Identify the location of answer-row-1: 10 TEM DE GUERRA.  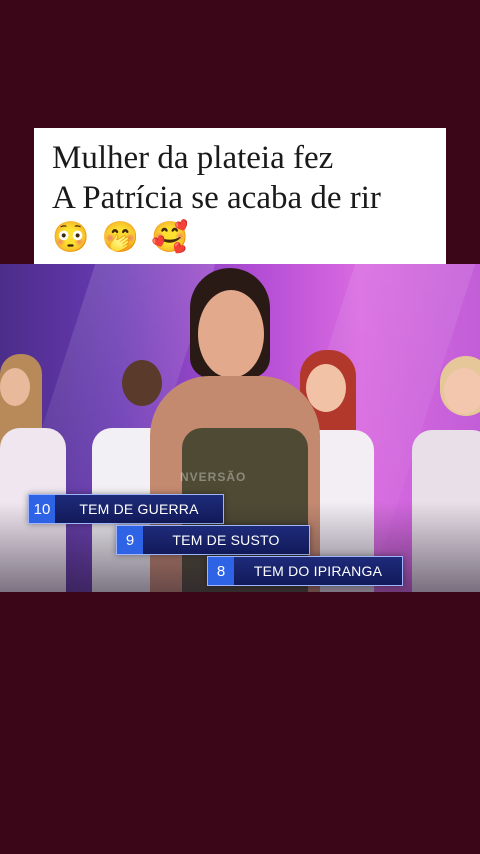
(126, 509).